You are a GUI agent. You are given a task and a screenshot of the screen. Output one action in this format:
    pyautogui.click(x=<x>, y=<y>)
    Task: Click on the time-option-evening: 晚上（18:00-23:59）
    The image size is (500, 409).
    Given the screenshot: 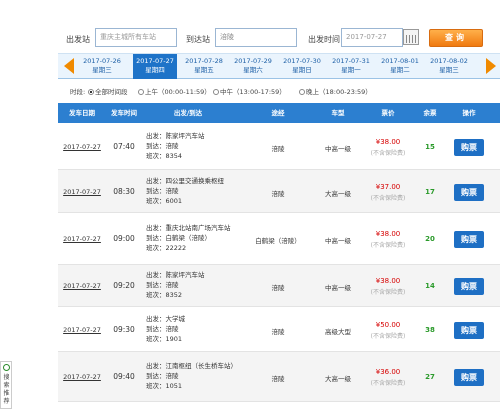 What is the action you would take?
    pyautogui.click(x=335, y=92)
    